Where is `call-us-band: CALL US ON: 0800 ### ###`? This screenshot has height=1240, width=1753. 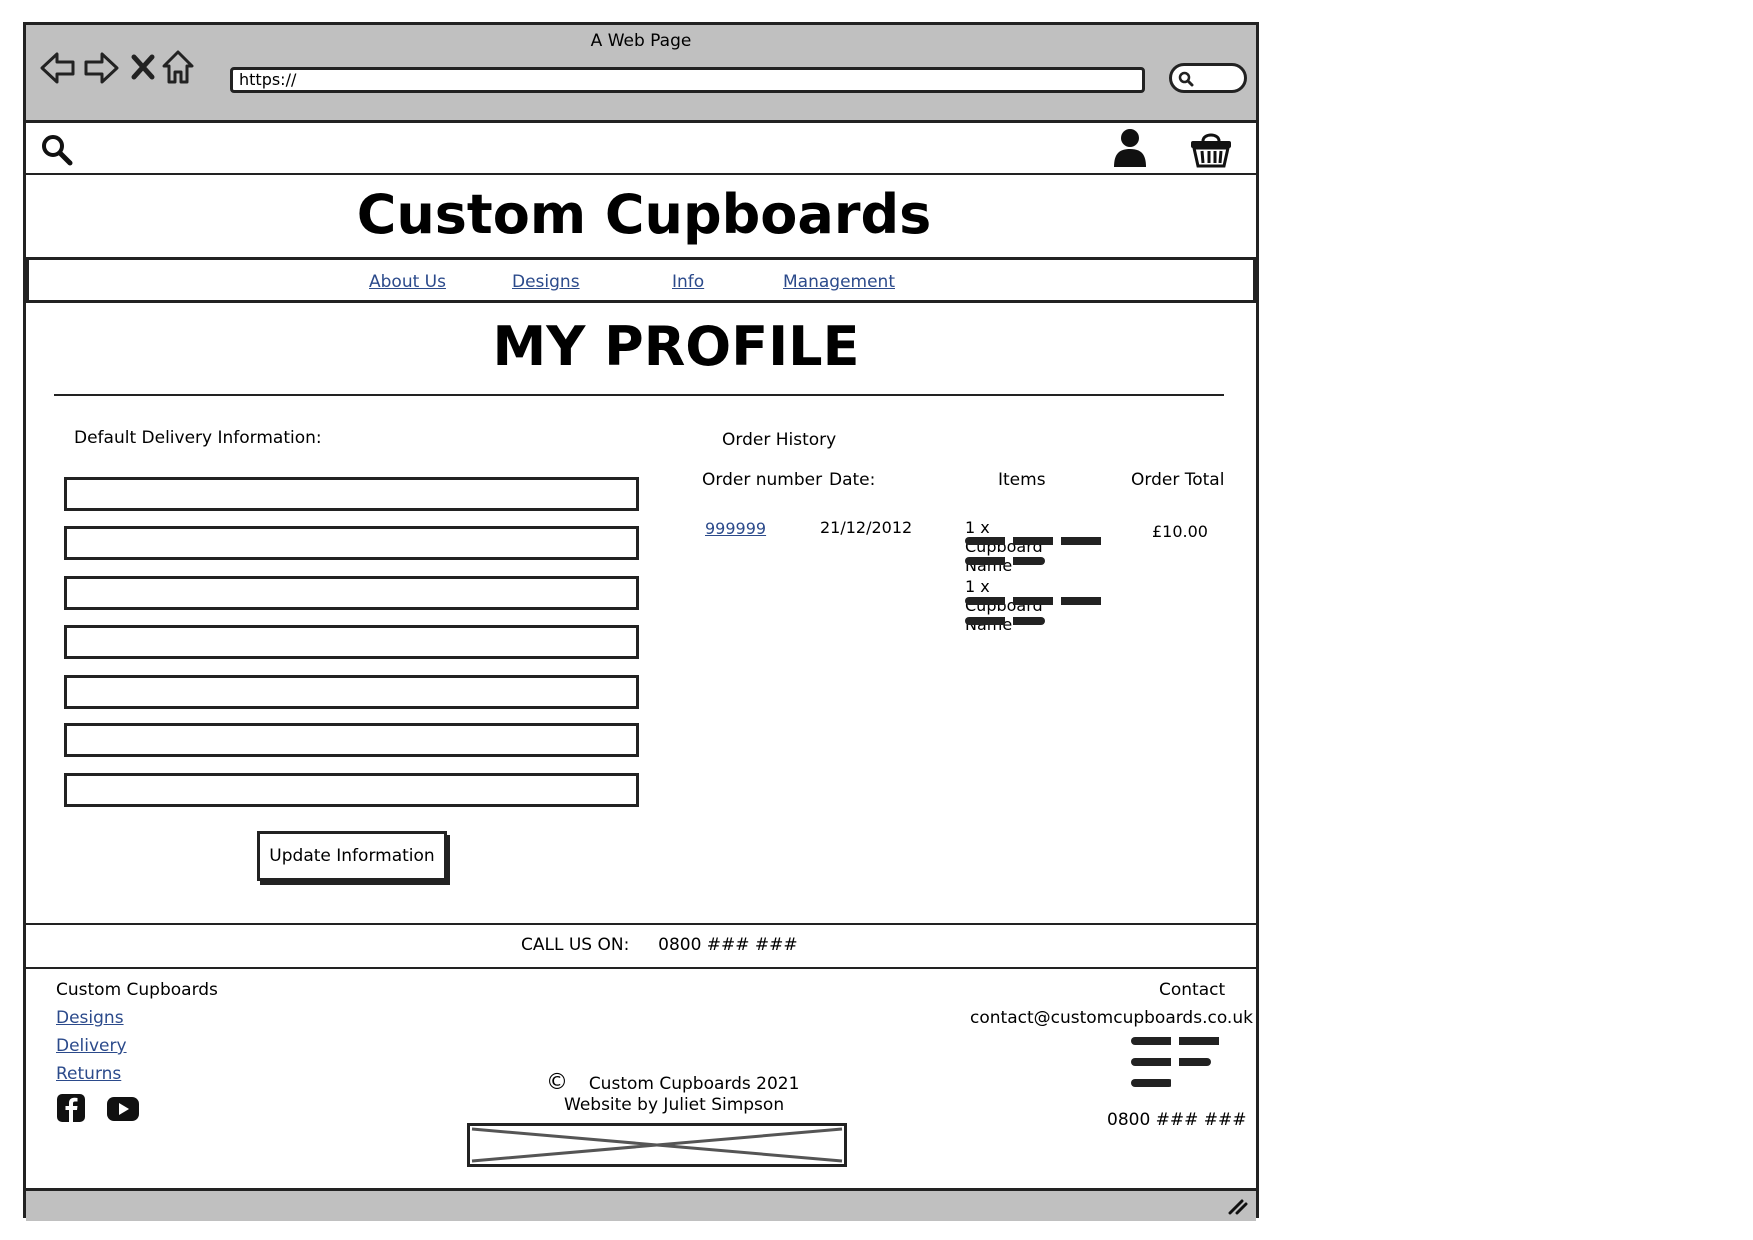 call-us-band: CALL US ON: 0800 ### ### is located at coordinates (641, 946).